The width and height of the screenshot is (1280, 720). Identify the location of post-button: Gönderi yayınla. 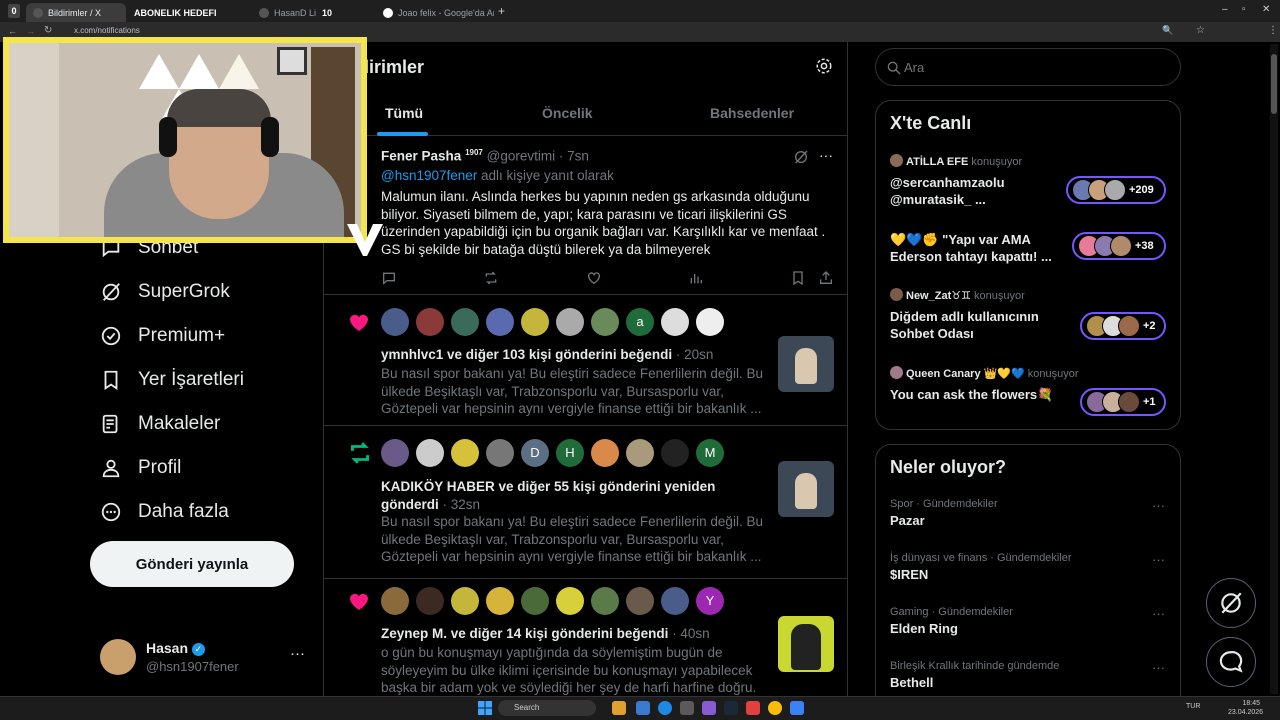
(192, 564).